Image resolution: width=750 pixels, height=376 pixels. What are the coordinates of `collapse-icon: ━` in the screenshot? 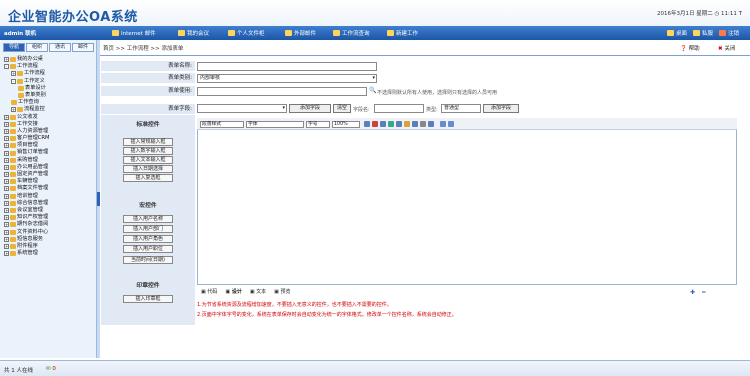 It's located at (704, 292).